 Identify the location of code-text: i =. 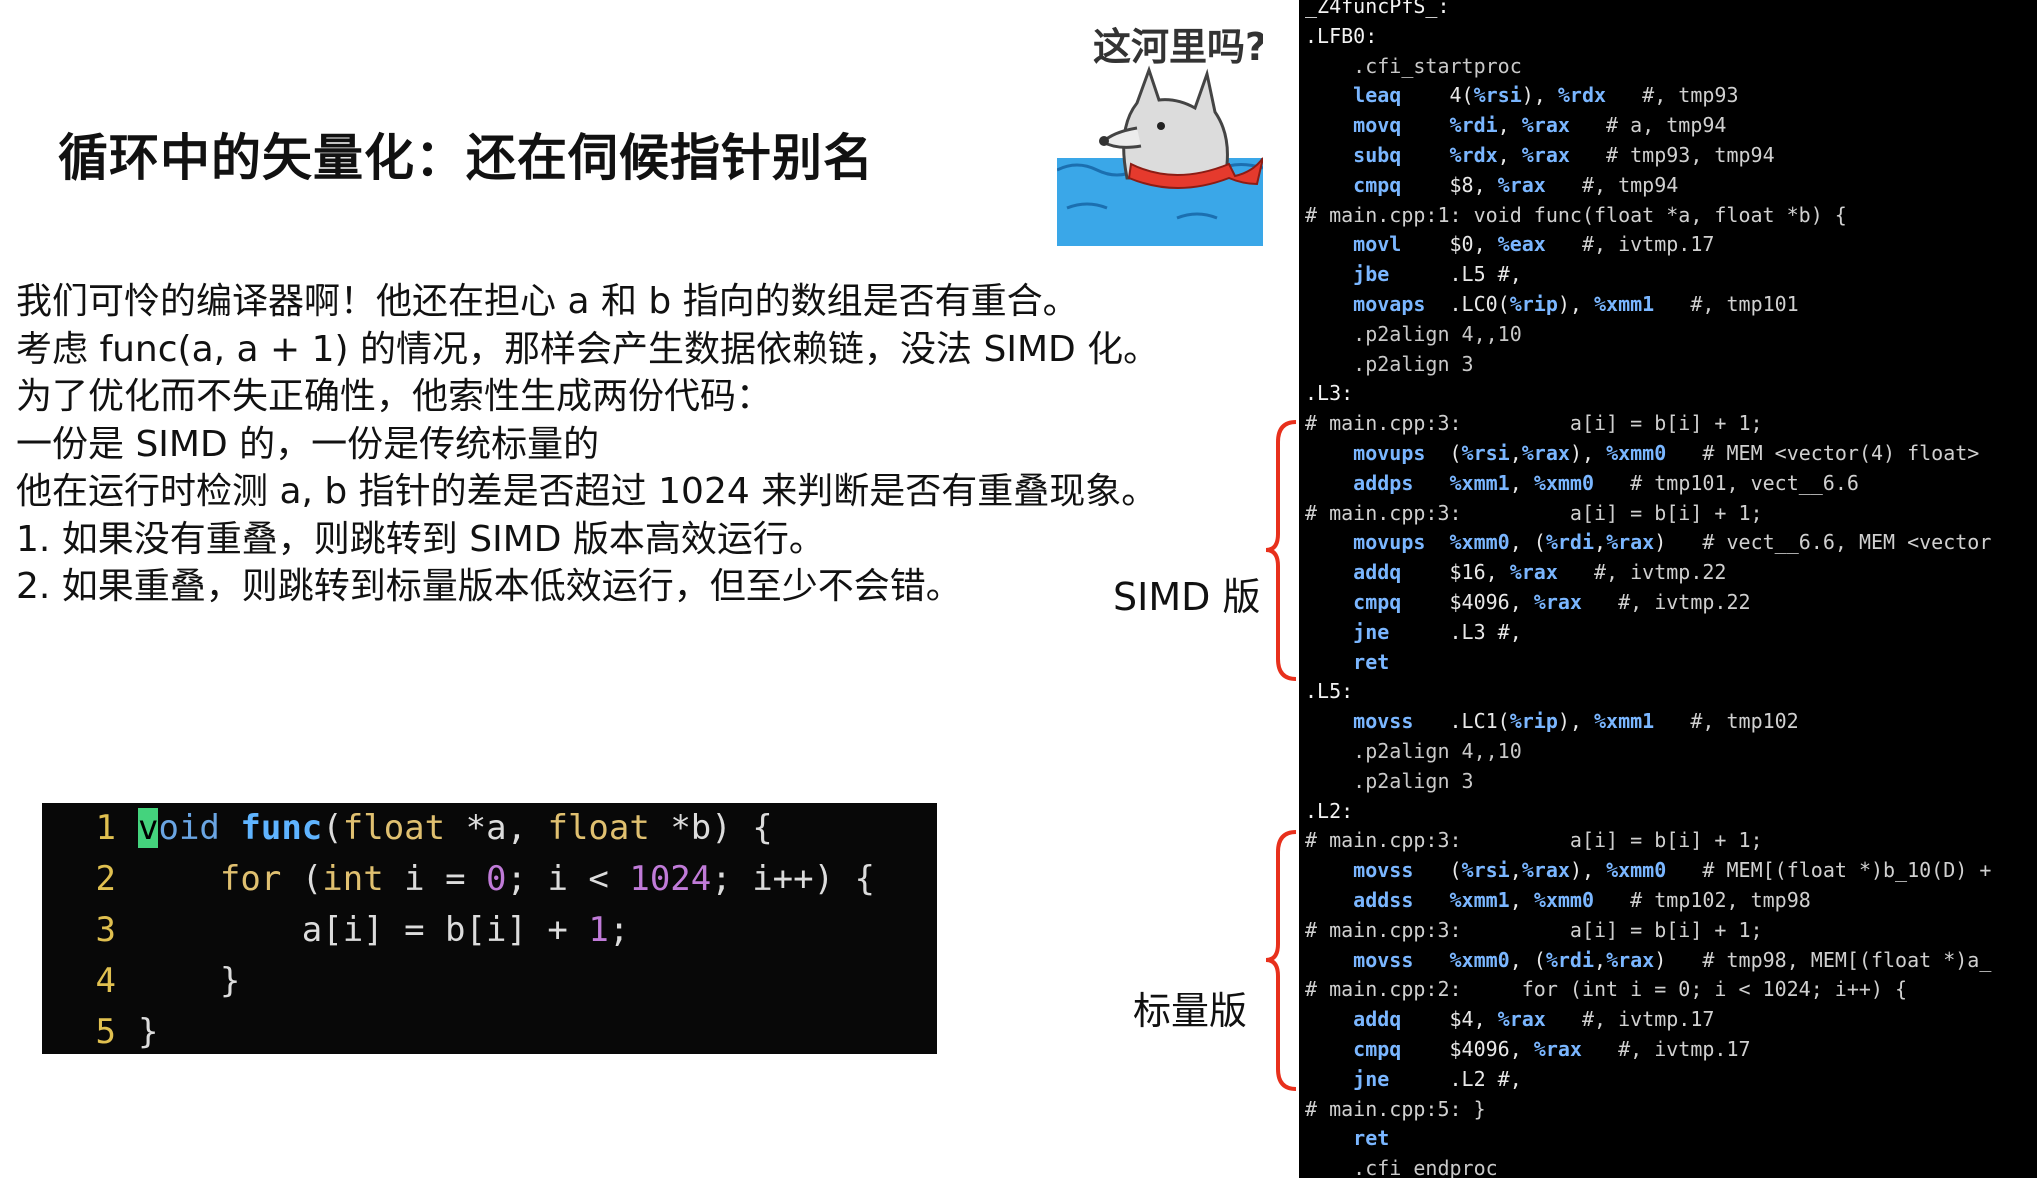
(435, 879).